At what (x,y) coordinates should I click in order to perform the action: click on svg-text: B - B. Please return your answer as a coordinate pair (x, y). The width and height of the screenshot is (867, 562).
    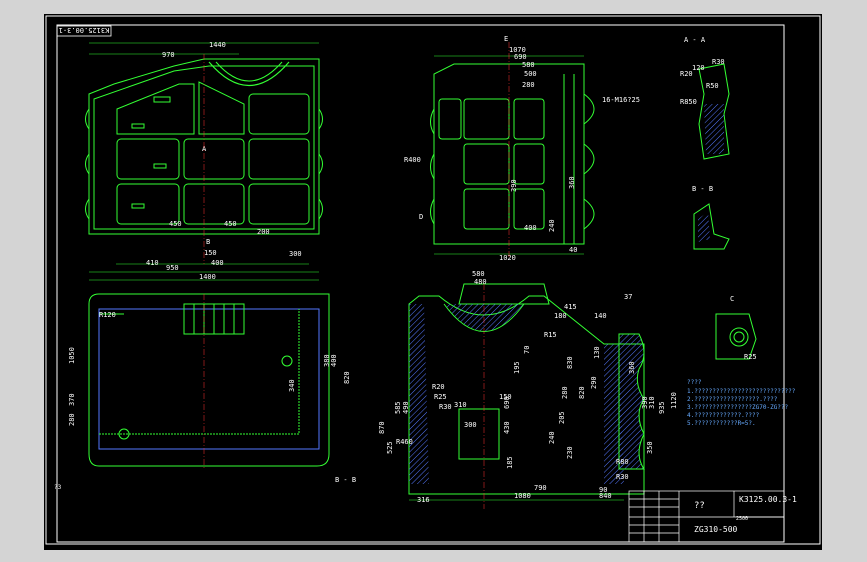
    Looking at the image, I should click on (345, 480).